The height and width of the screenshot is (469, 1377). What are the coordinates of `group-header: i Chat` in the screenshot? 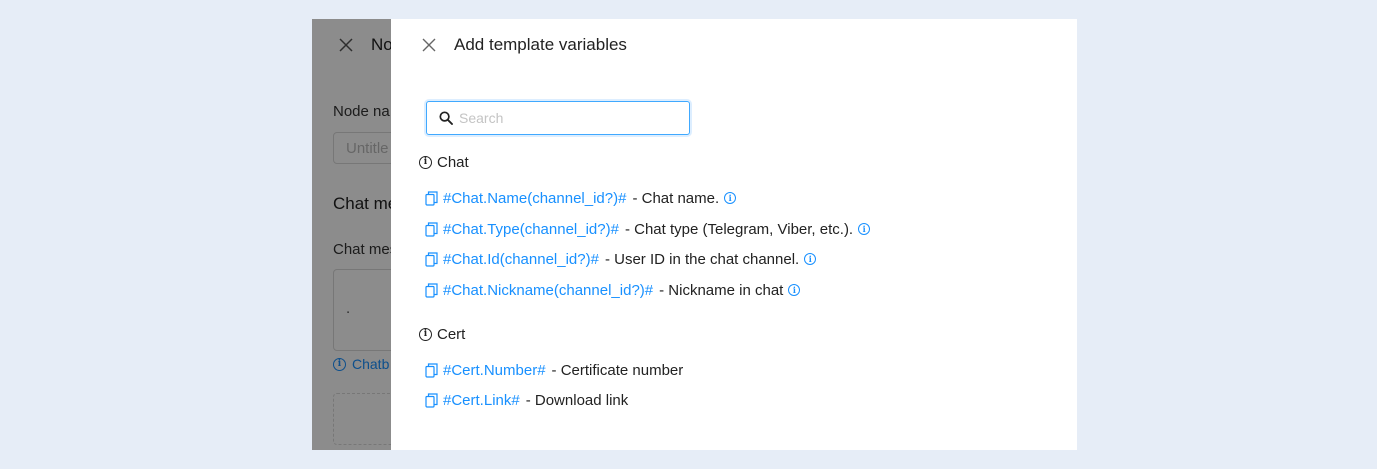 It's located at (444, 162).